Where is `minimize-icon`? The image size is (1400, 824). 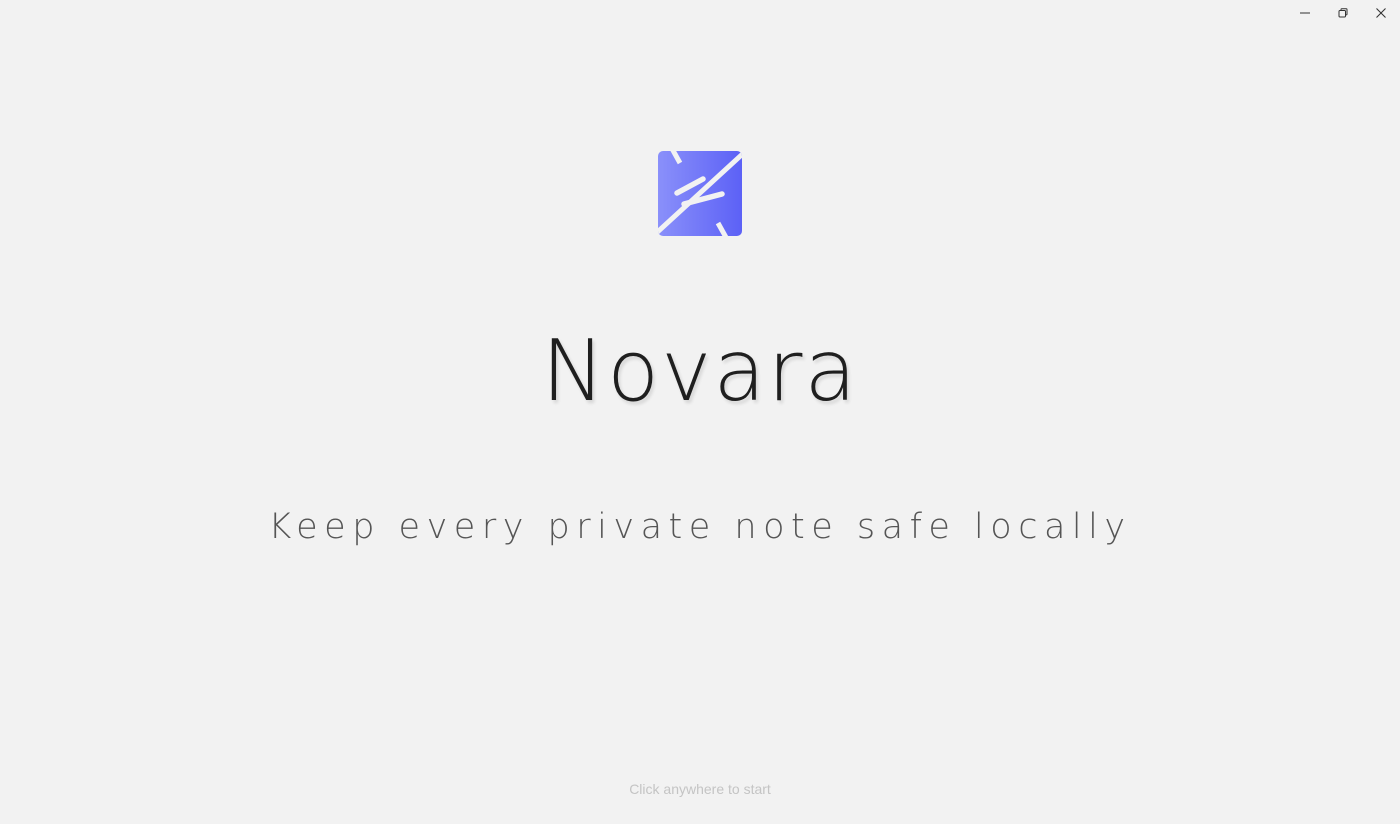 minimize-icon is located at coordinates (1305, 13).